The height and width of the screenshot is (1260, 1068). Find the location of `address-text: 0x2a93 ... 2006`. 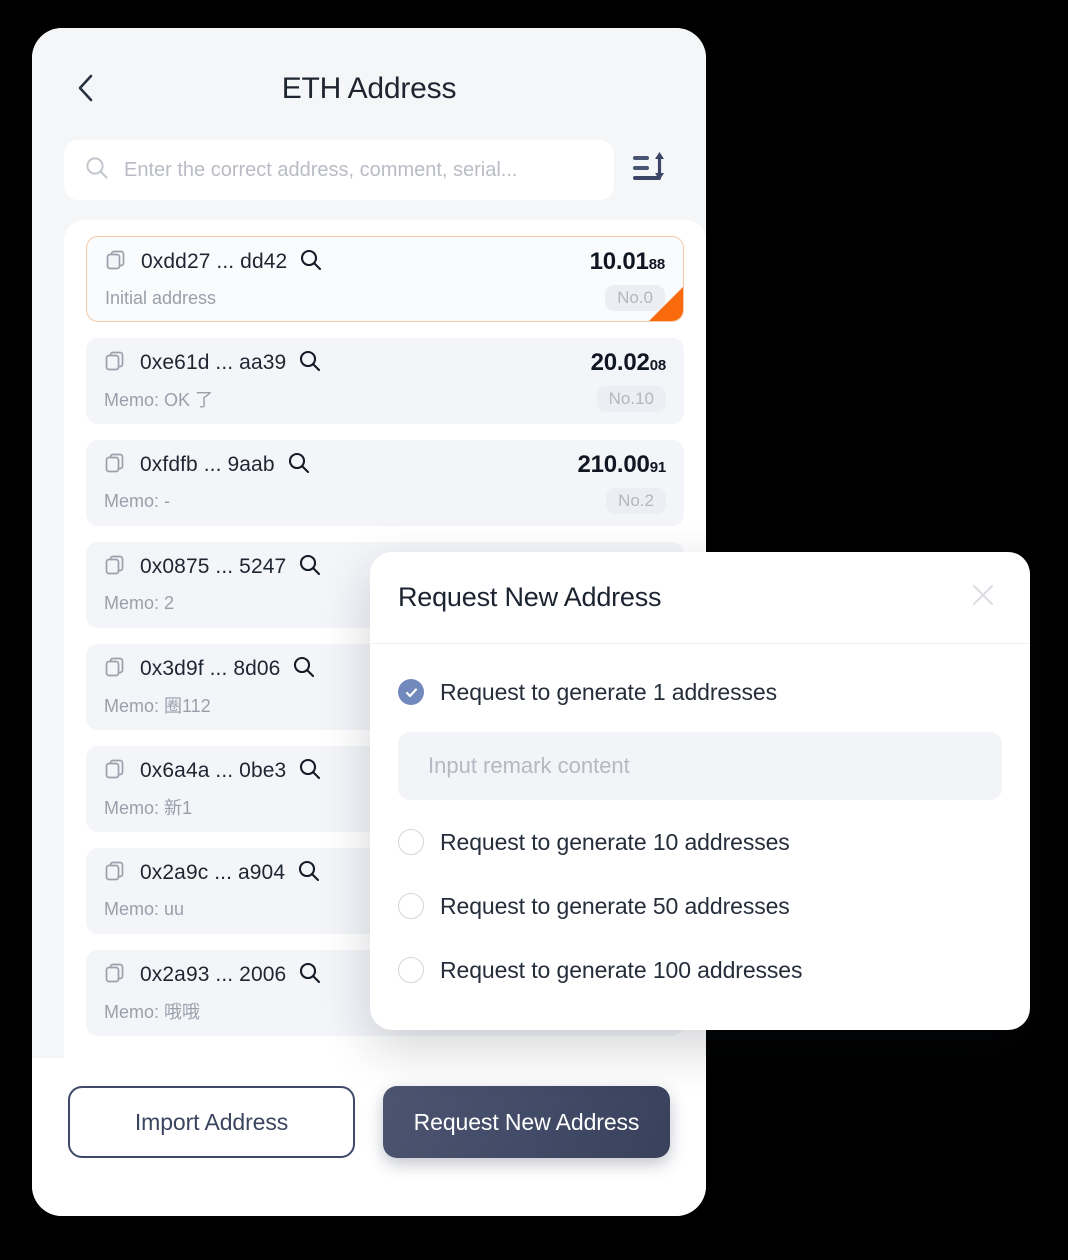

address-text: 0x2a93 ... 2006 is located at coordinates (213, 974).